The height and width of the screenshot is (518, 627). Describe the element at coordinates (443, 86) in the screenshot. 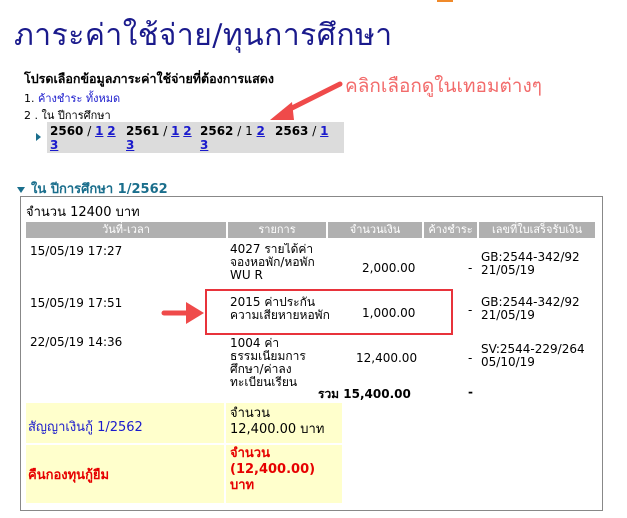

I see `annotation-text: คลิกเลือกดูในเทอมต่างๆ` at that location.